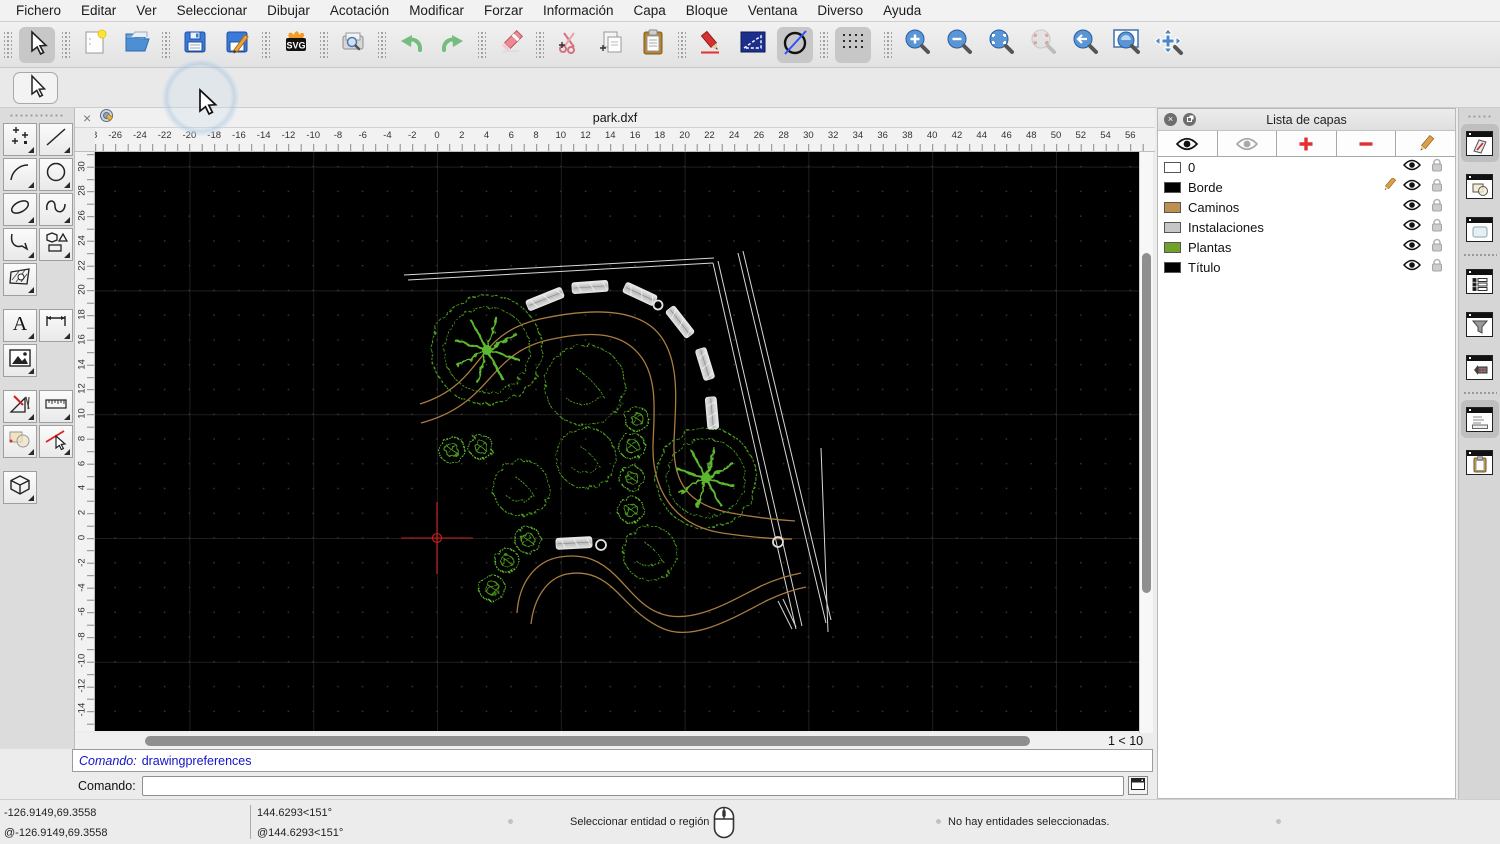 The height and width of the screenshot is (844, 1500). What do you see at coordinates (503, 10) in the screenshot?
I see `menu-forzar: Forzar` at bounding box center [503, 10].